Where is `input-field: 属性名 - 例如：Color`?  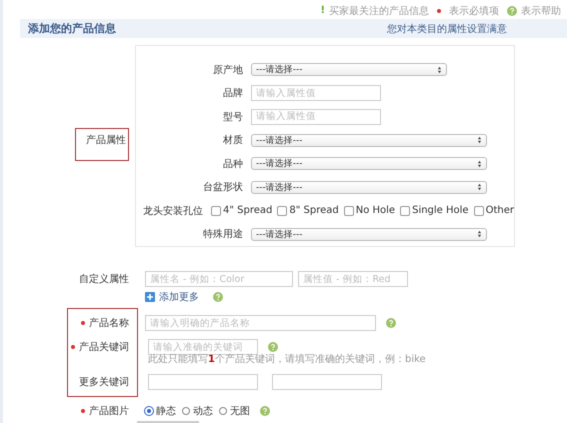
input-field: 属性名 - 例如：Color is located at coordinates (219, 279).